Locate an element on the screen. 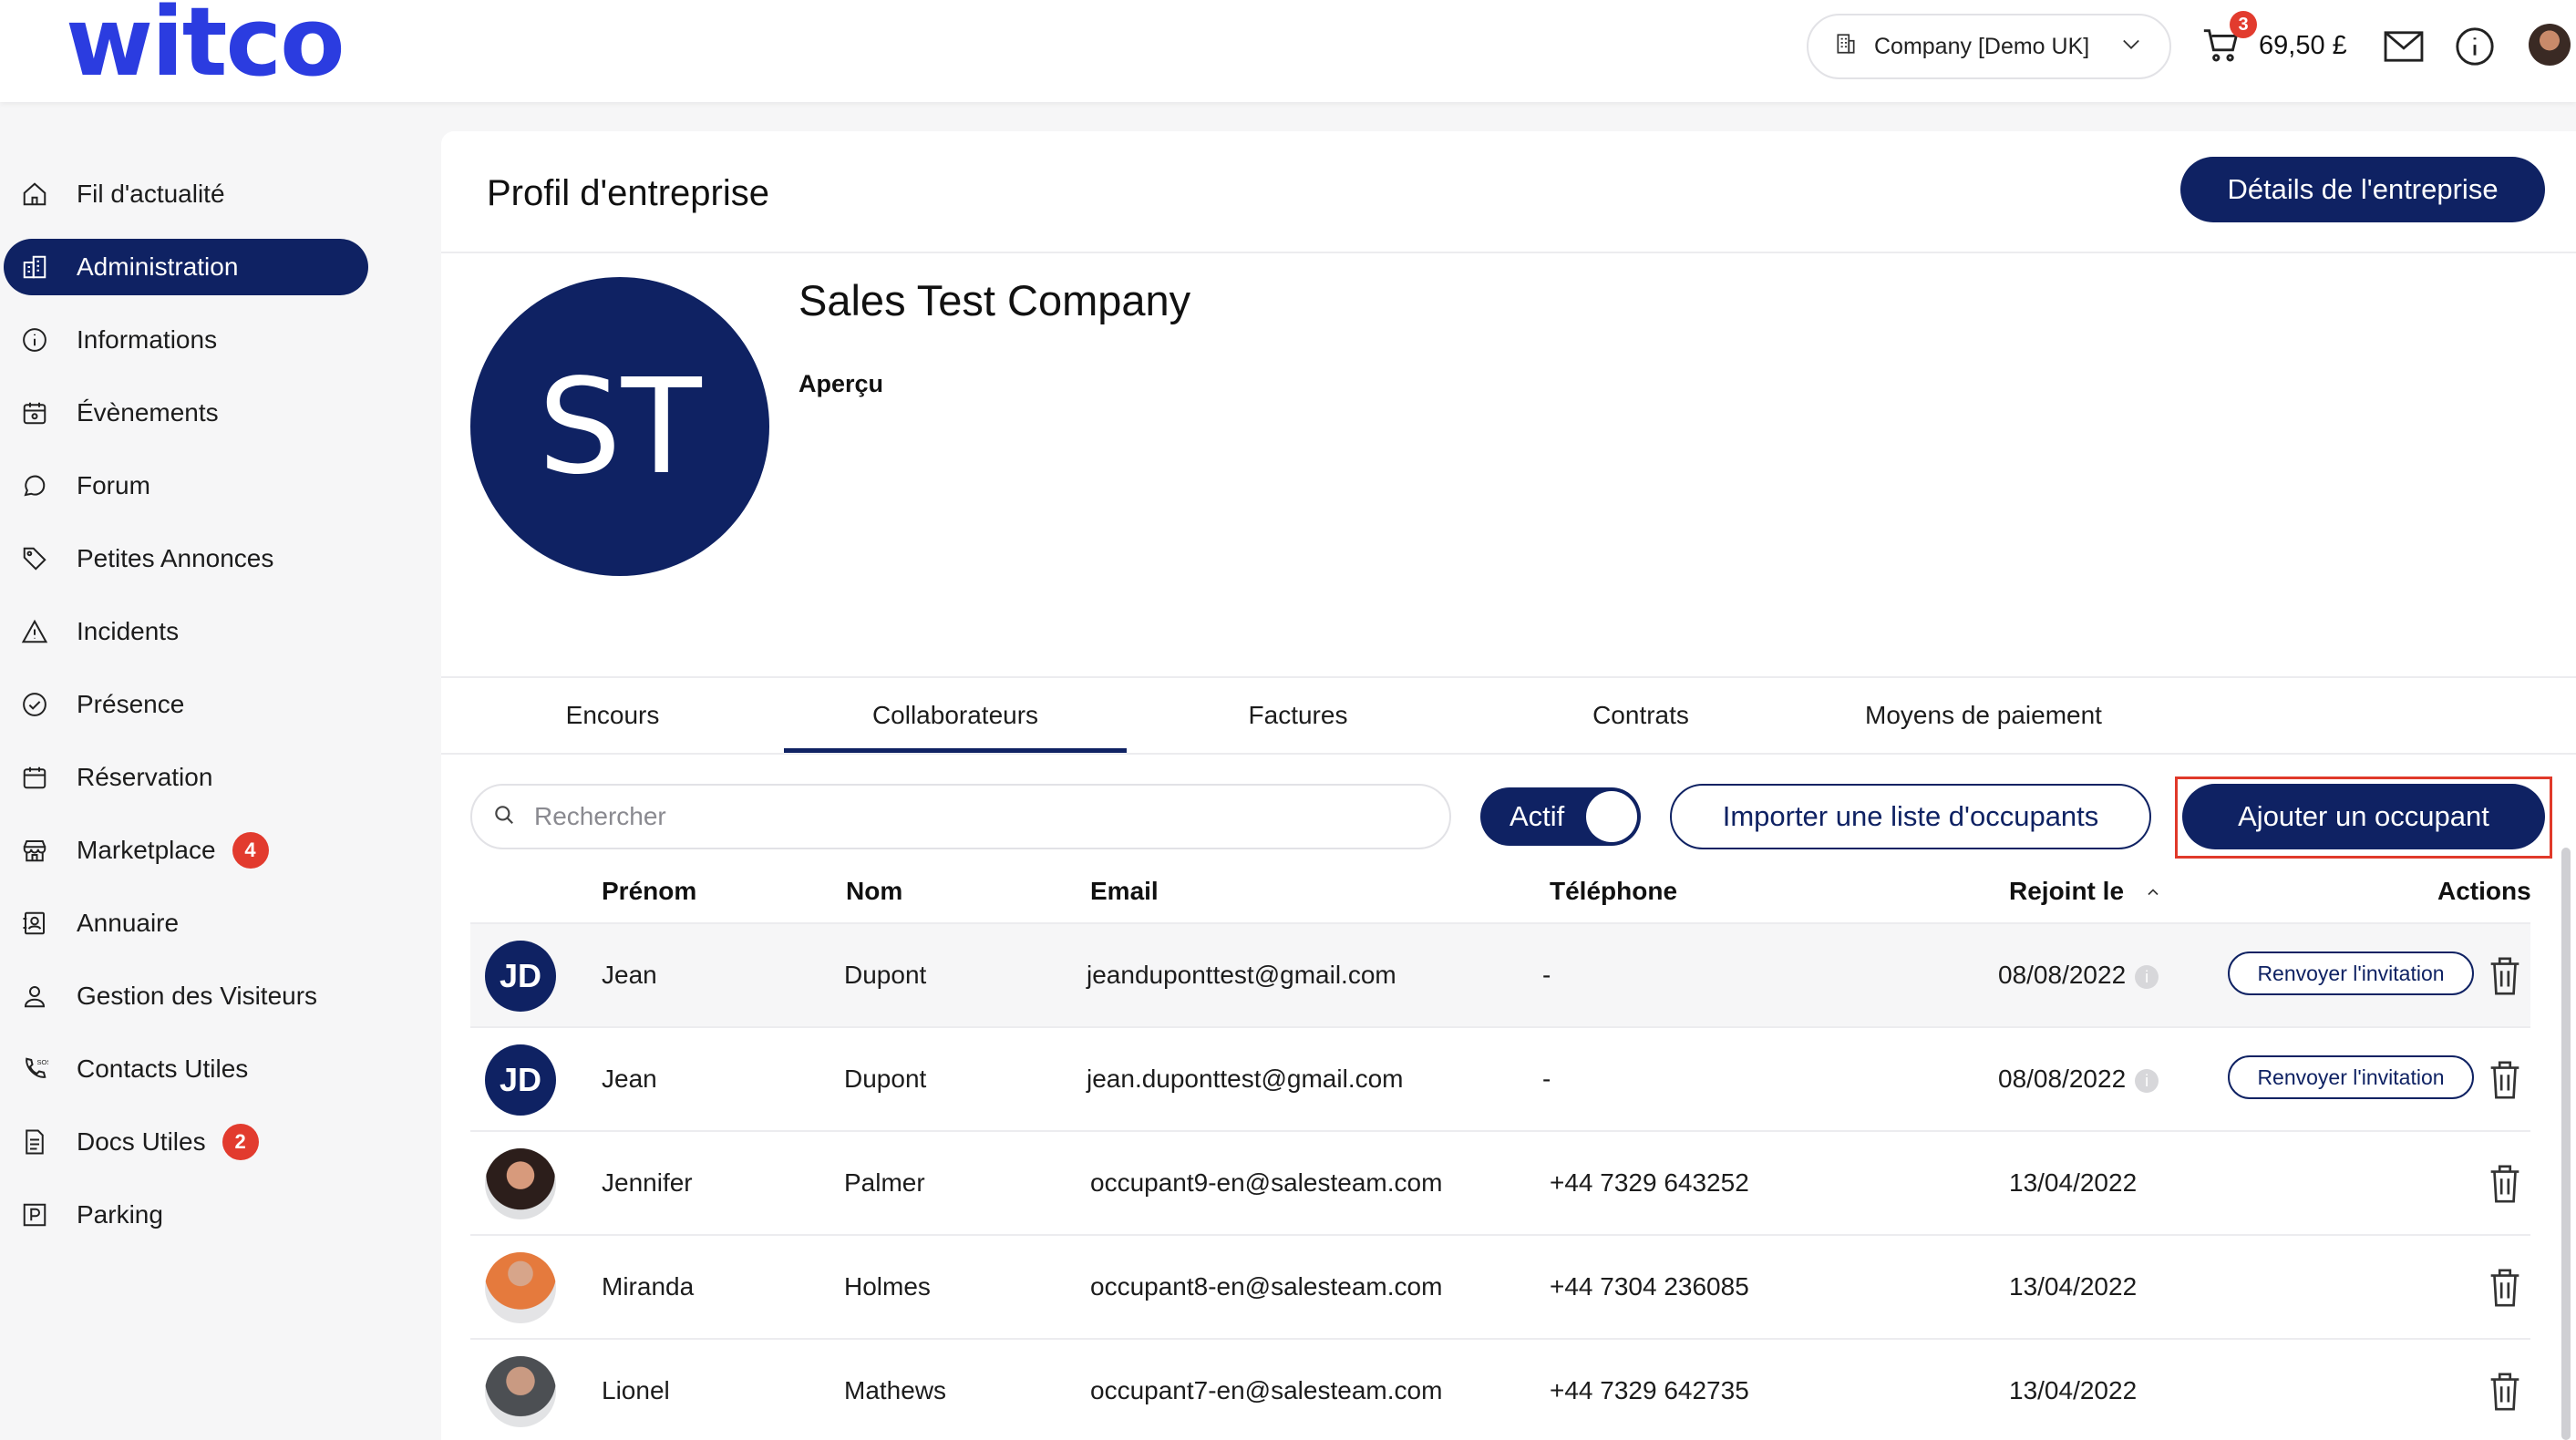  sidebar-item-evenements: Évènements is located at coordinates (186, 413).